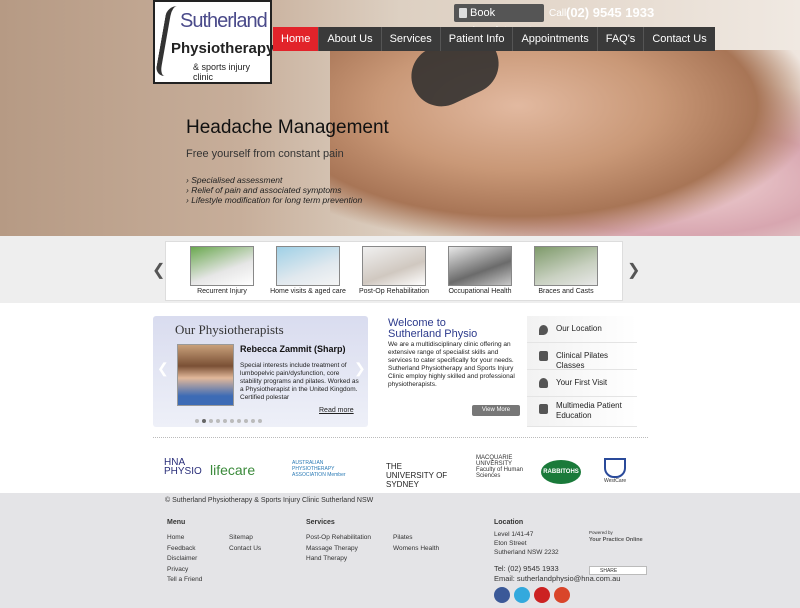  I want to click on footer-menu-col2: Sitemap Contact Us, so click(245, 543).